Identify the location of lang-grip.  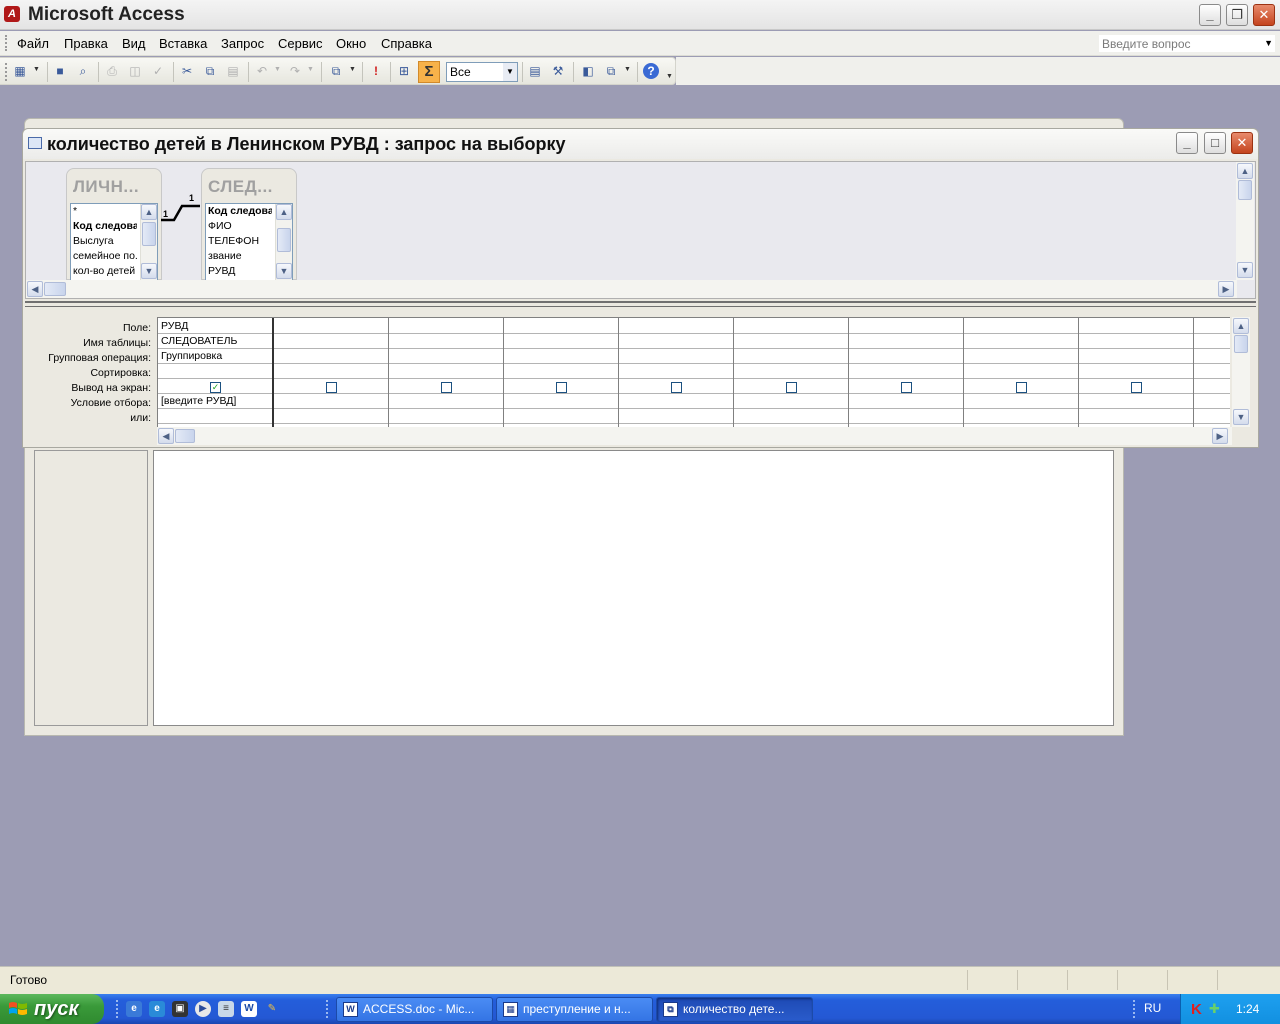
(1134, 1009).